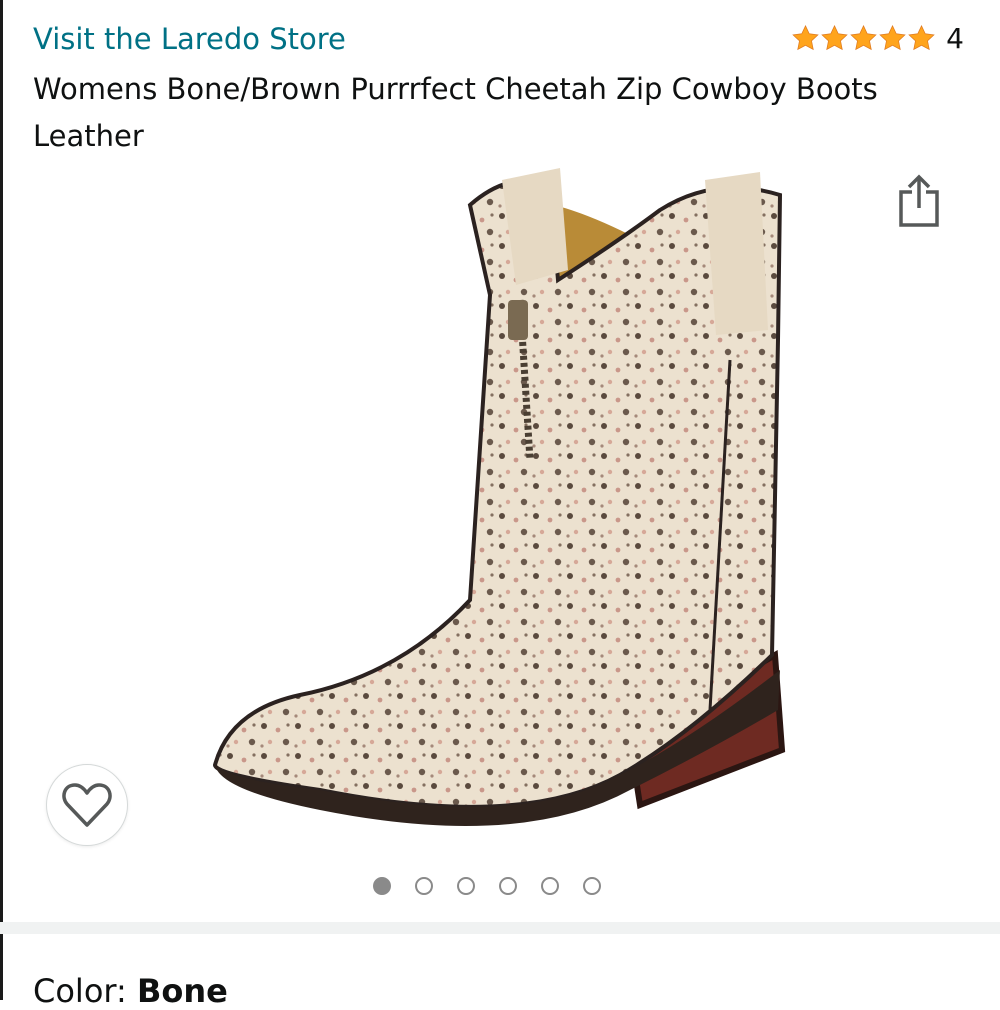 Image resolution: width=1000 pixels, height=1010 pixels. I want to click on heart-icon, so click(87, 805).